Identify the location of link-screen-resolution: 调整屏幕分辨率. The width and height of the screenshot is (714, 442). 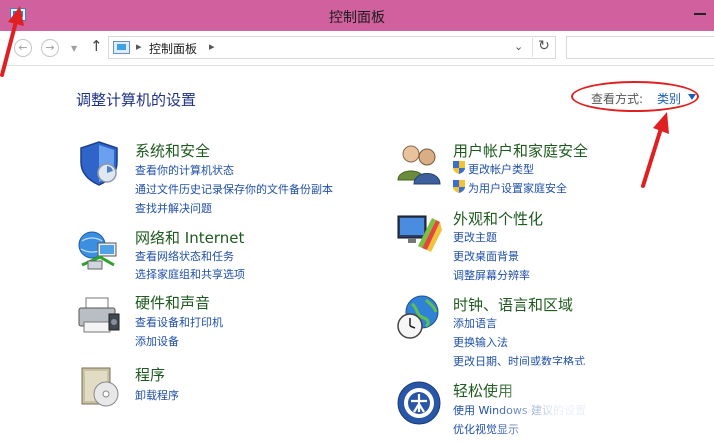
(491, 275).